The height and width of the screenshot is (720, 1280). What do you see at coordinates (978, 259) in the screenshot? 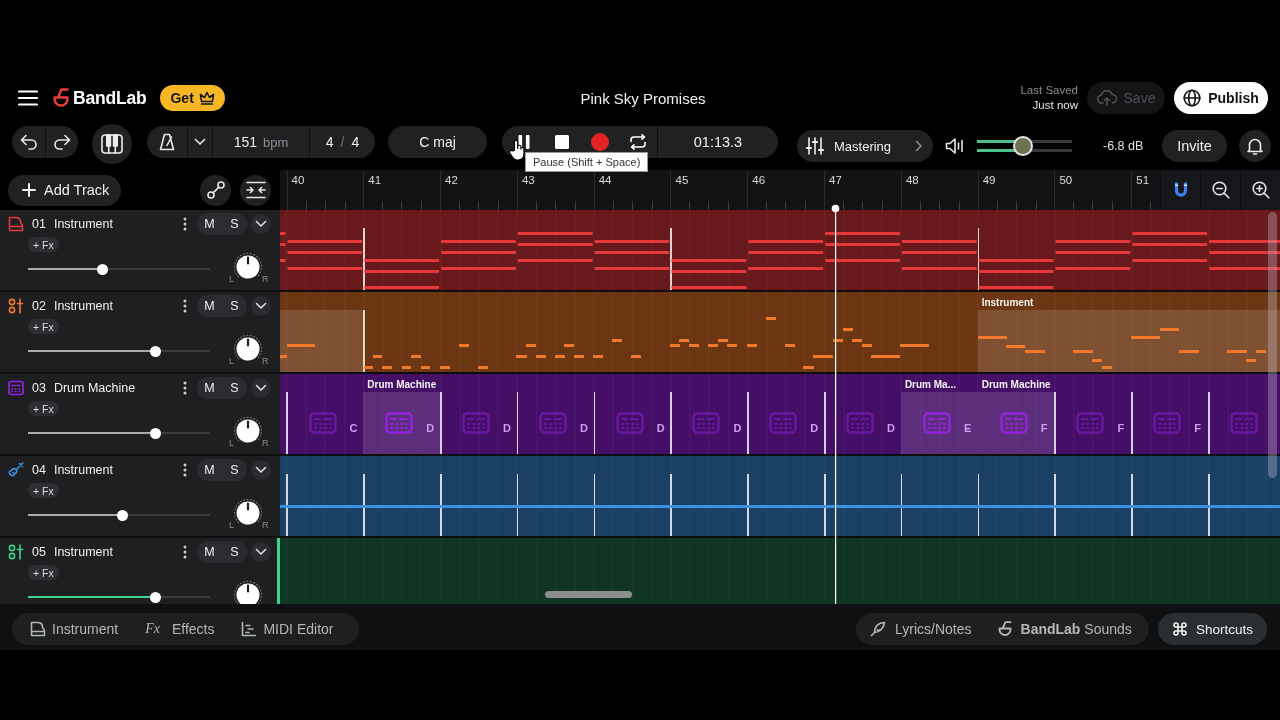
I see `loop-marker` at bounding box center [978, 259].